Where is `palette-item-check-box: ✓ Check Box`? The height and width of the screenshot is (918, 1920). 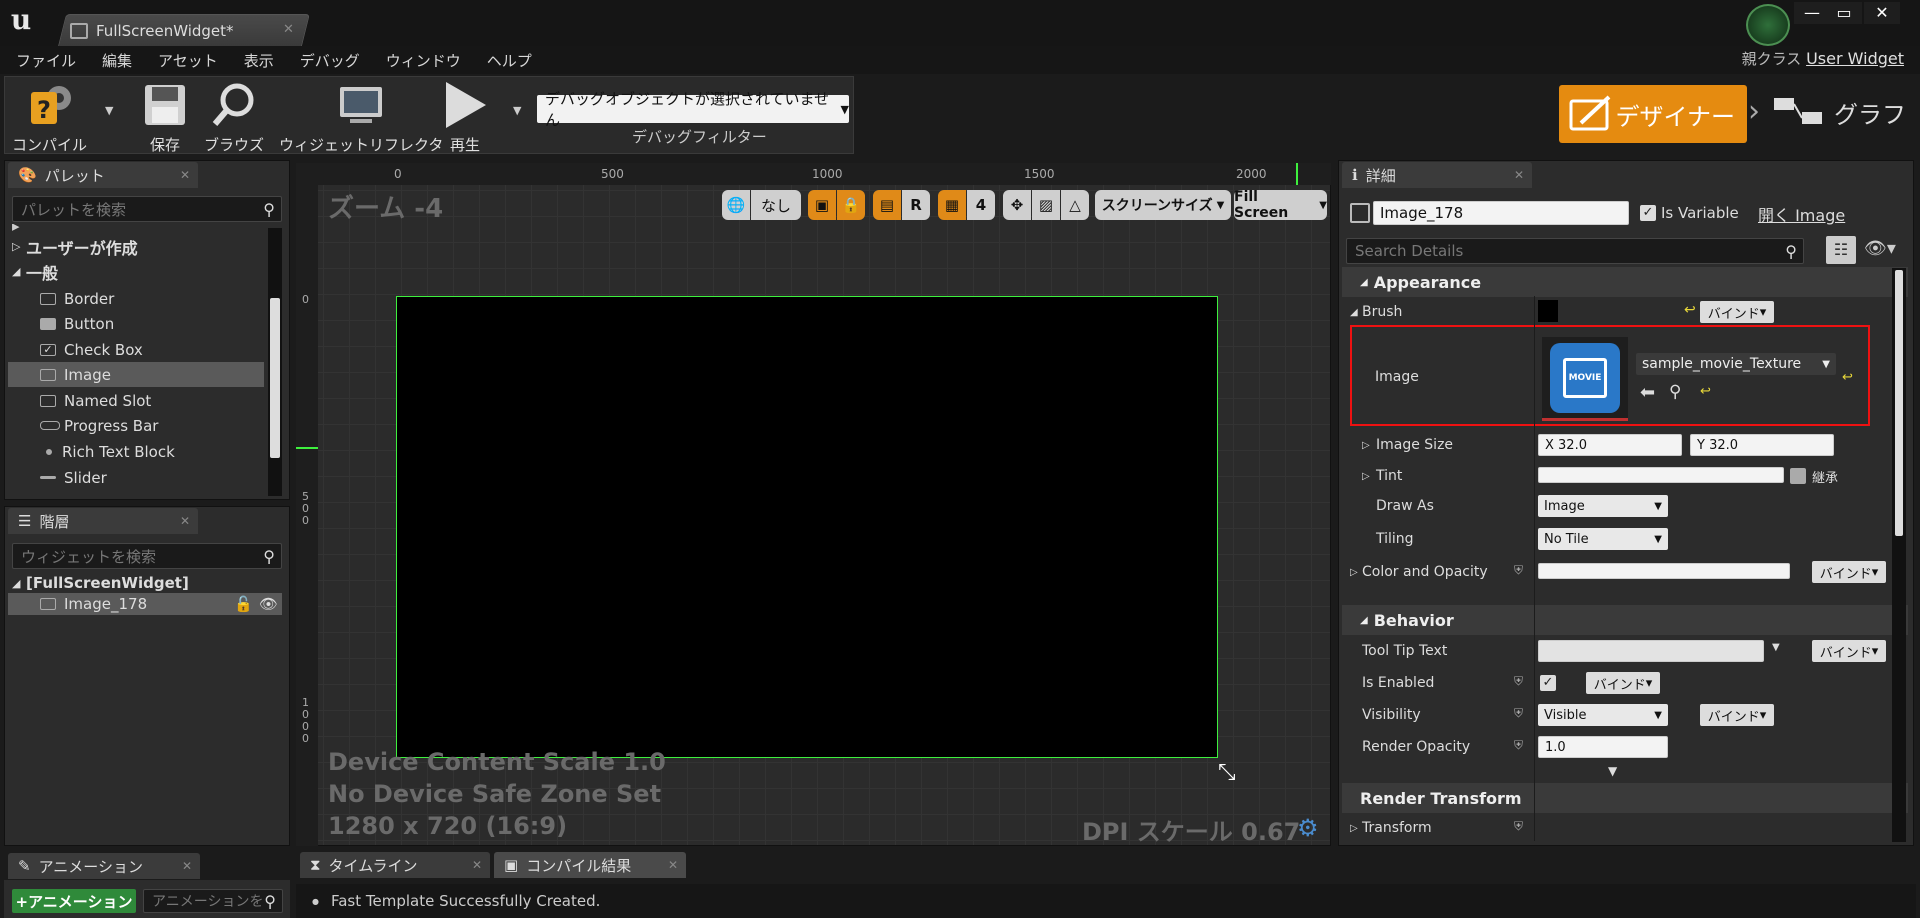
palette-item-check-box: ✓ Check Box is located at coordinates (136, 349).